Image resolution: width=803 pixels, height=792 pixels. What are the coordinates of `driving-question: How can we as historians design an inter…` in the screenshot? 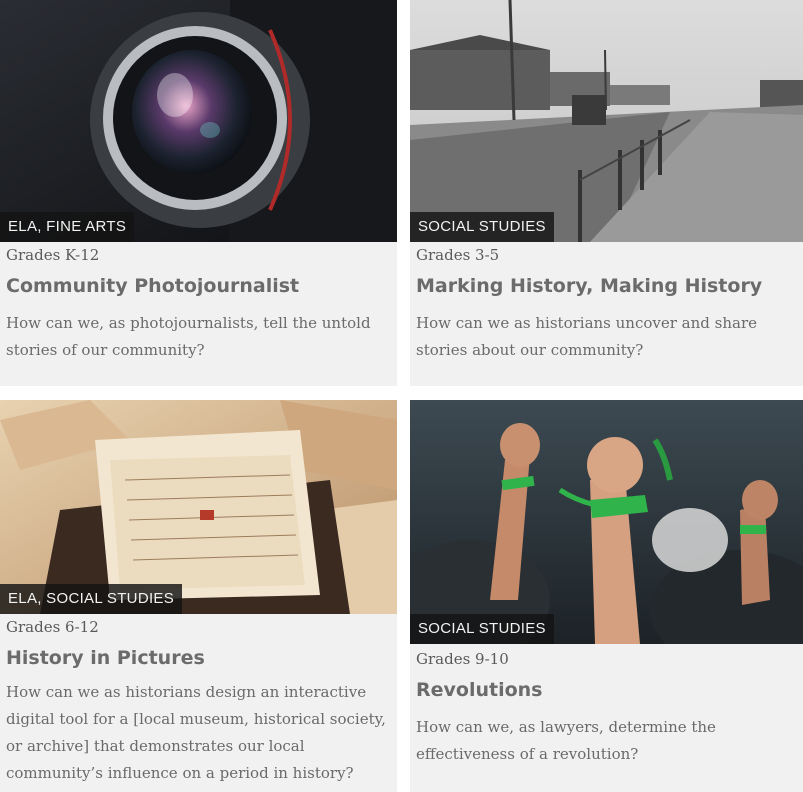 It's located at (196, 732).